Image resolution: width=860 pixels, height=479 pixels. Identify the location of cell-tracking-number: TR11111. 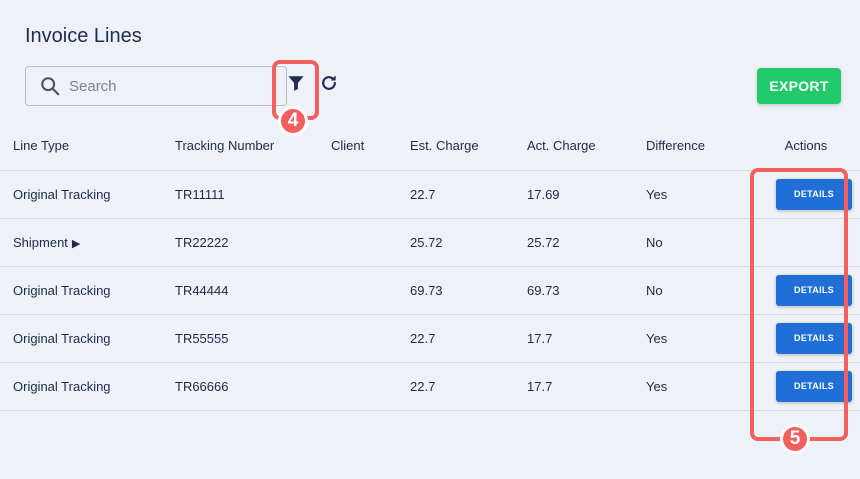
(253, 194).